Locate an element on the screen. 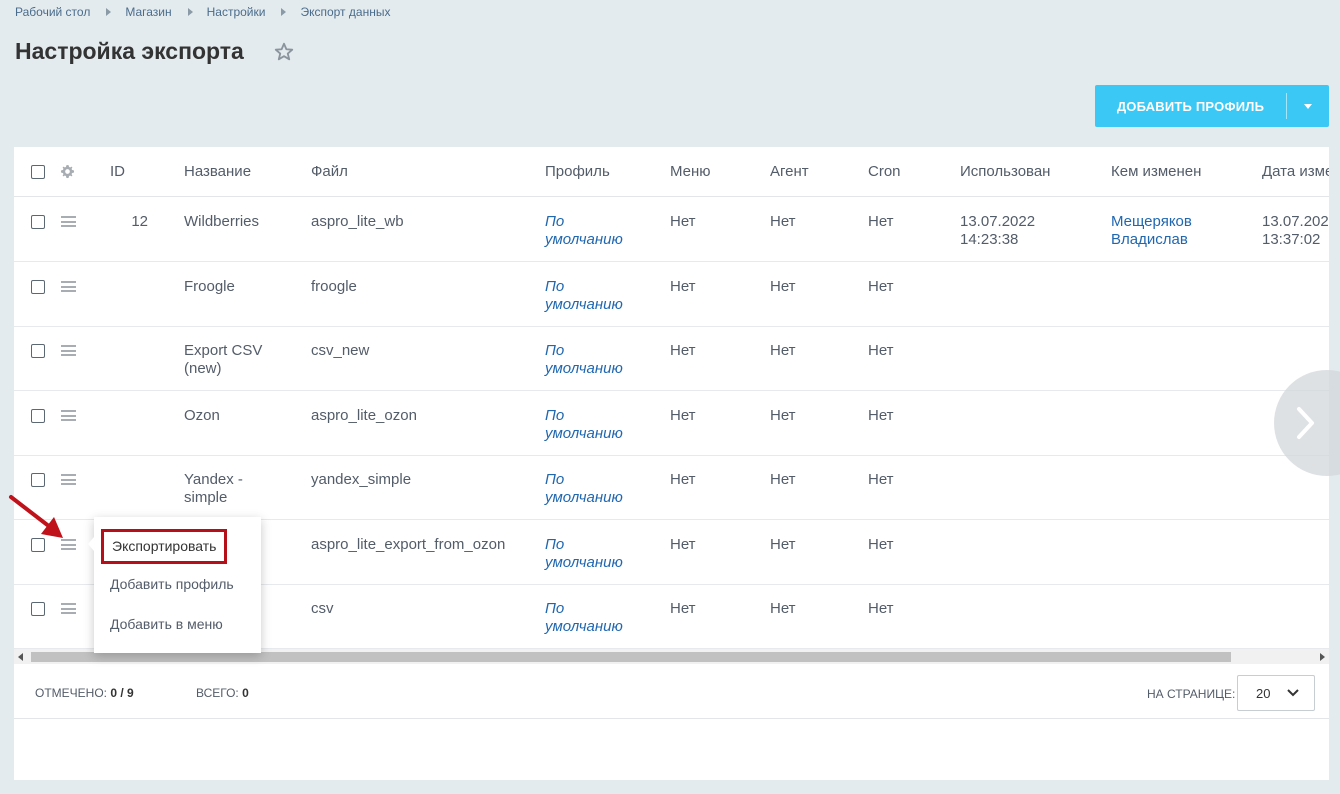 This screenshot has height=794, width=1340. scrollbar-thumb is located at coordinates (631, 657).